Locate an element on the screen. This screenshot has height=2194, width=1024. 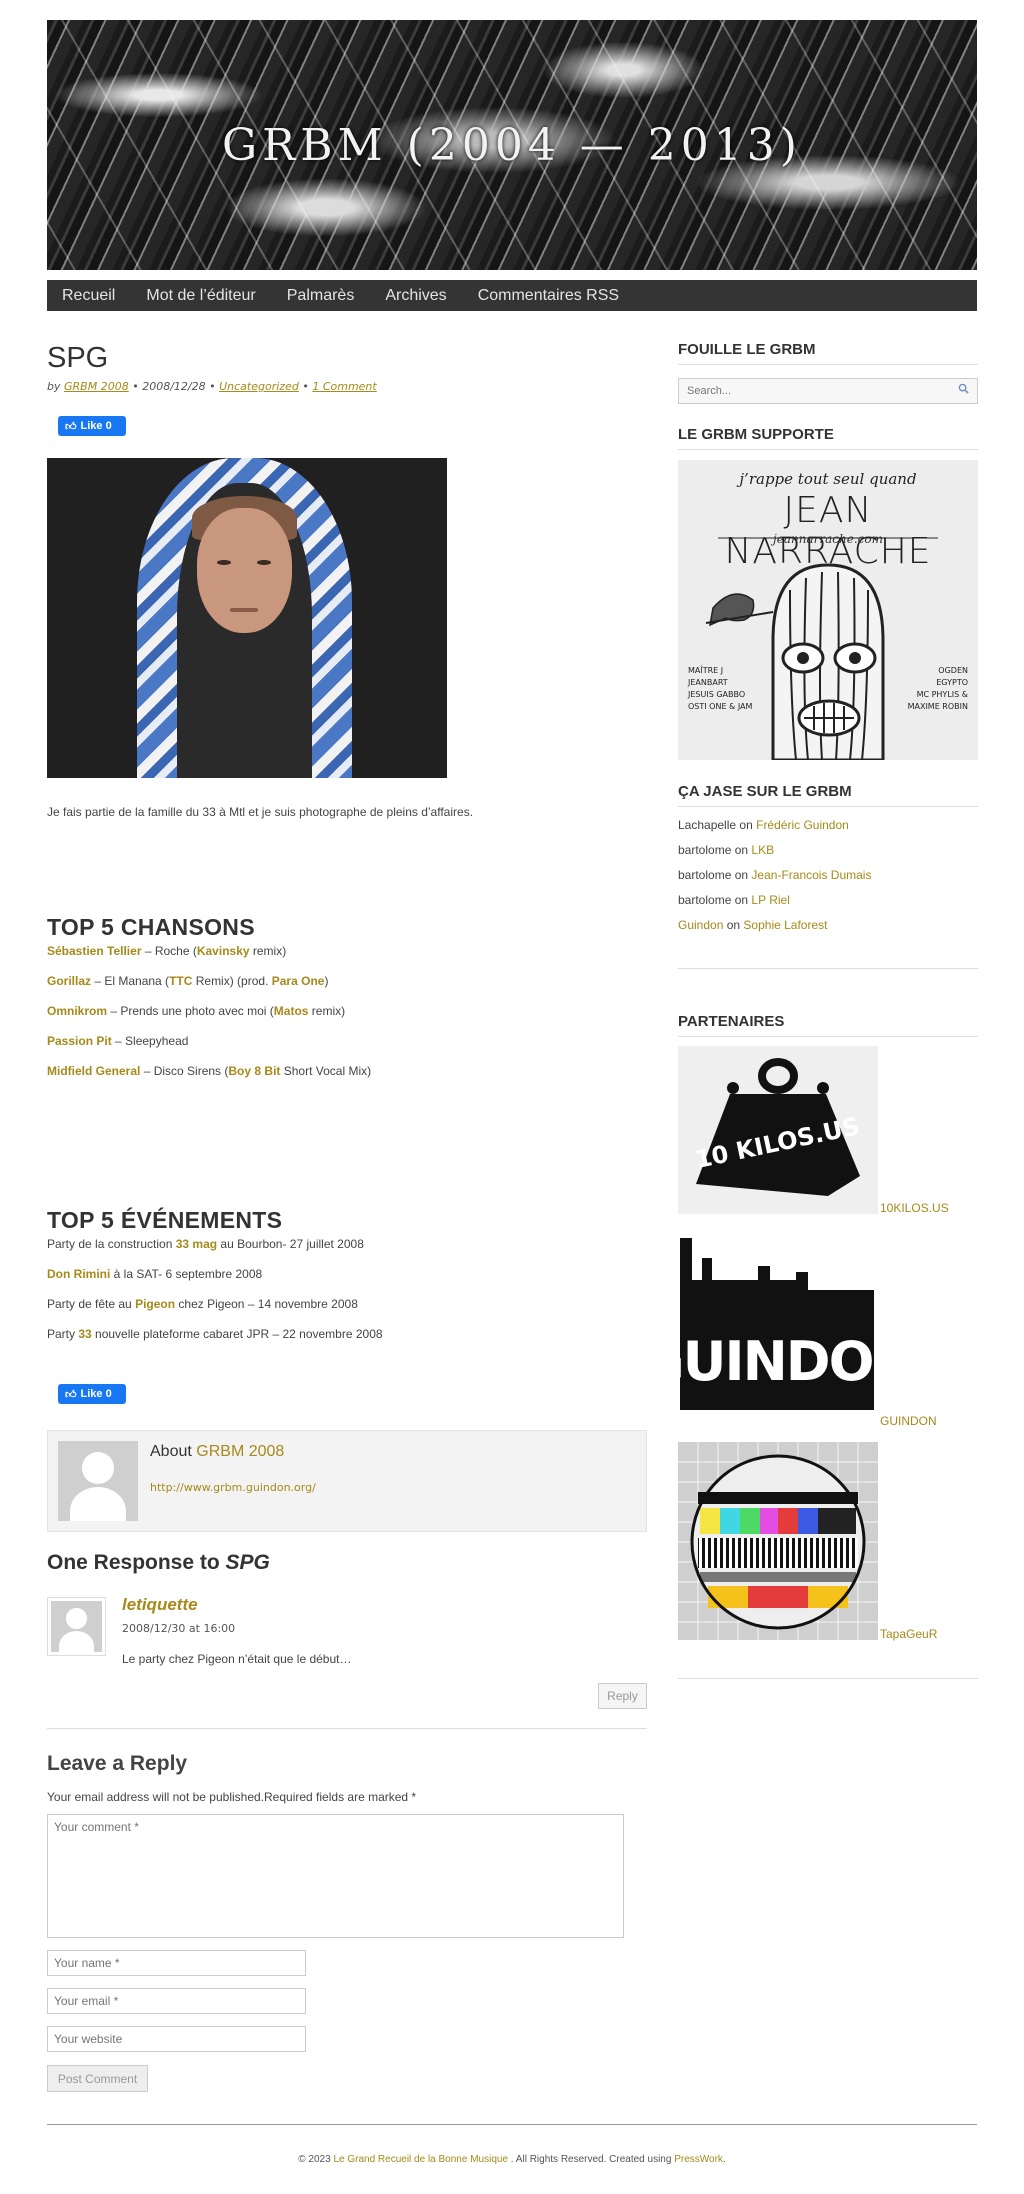
recent-comment-post-link: Frédéric Guindon is located at coordinates (802, 825).